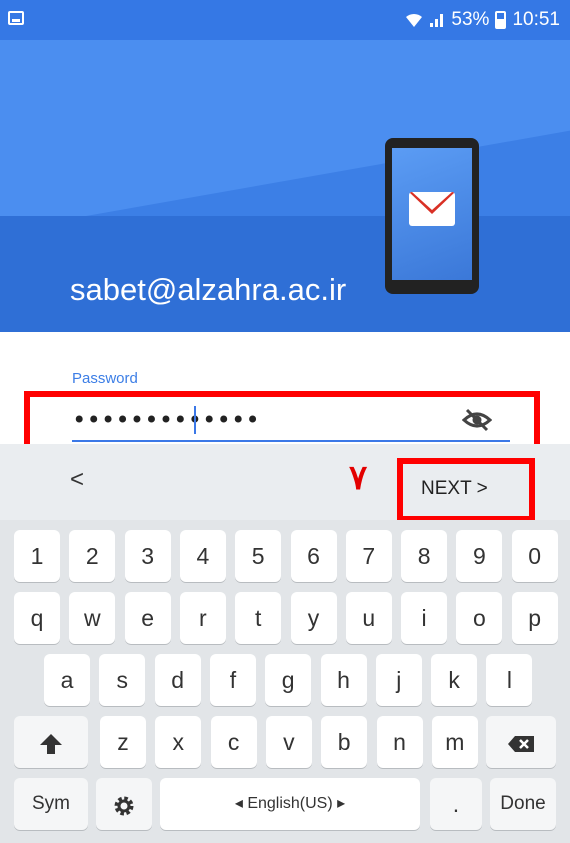  I want to click on key-e-label: e, so click(147, 618).